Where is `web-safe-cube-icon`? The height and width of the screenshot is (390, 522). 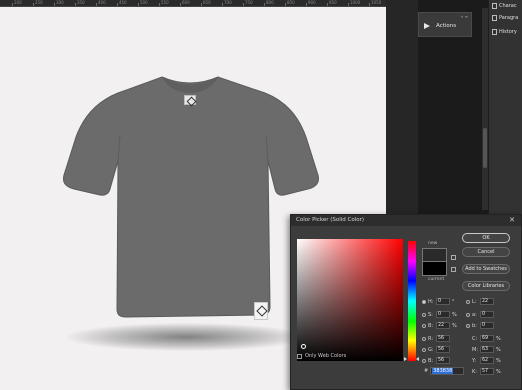 web-safe-cube-icon is located at coordinates (453, 269).